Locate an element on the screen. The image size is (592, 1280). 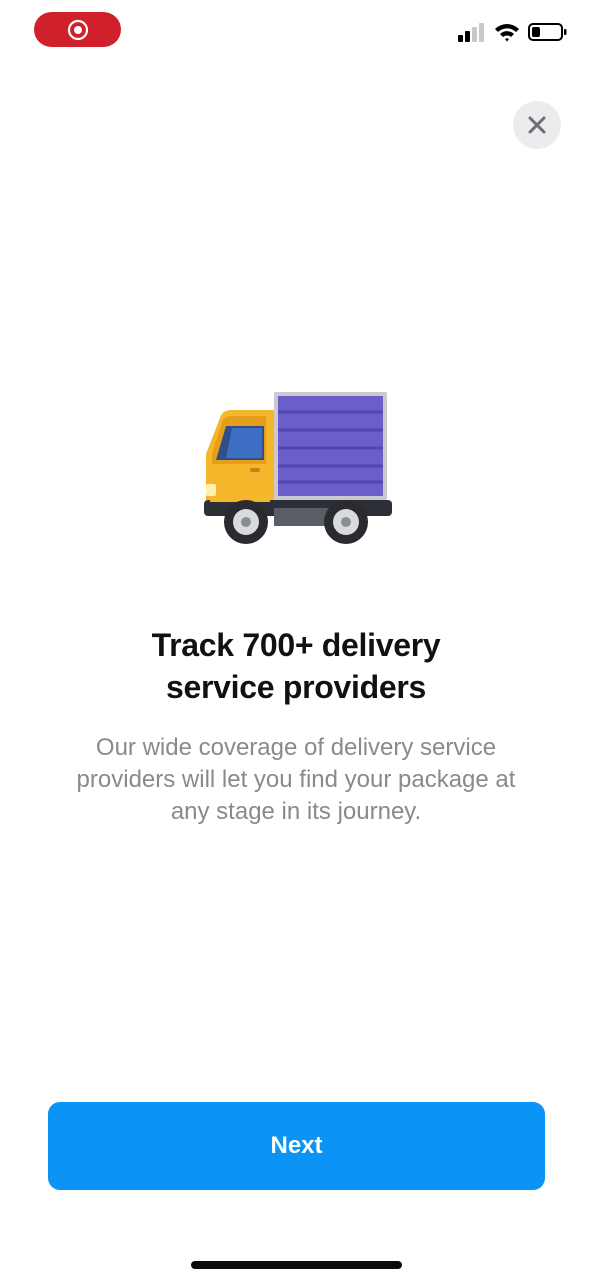
home-indicator is located at coordinates (296, 1265).